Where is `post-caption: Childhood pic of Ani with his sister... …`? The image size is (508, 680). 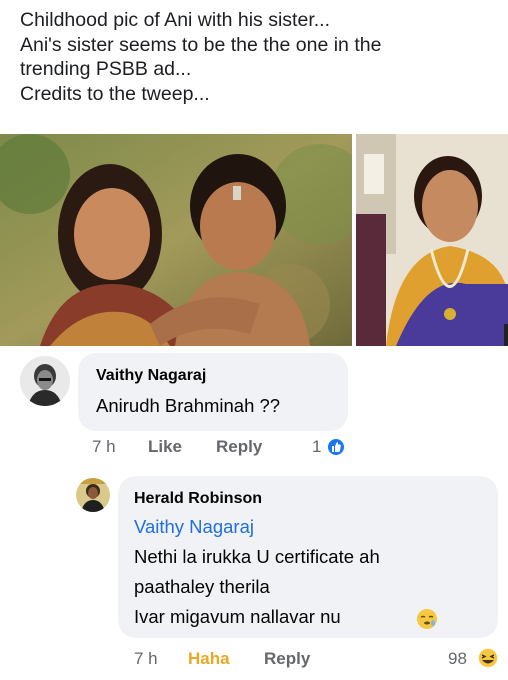
post-caption: Childhood pic of Ani with his sister... … is located at coordinates (260, 57).